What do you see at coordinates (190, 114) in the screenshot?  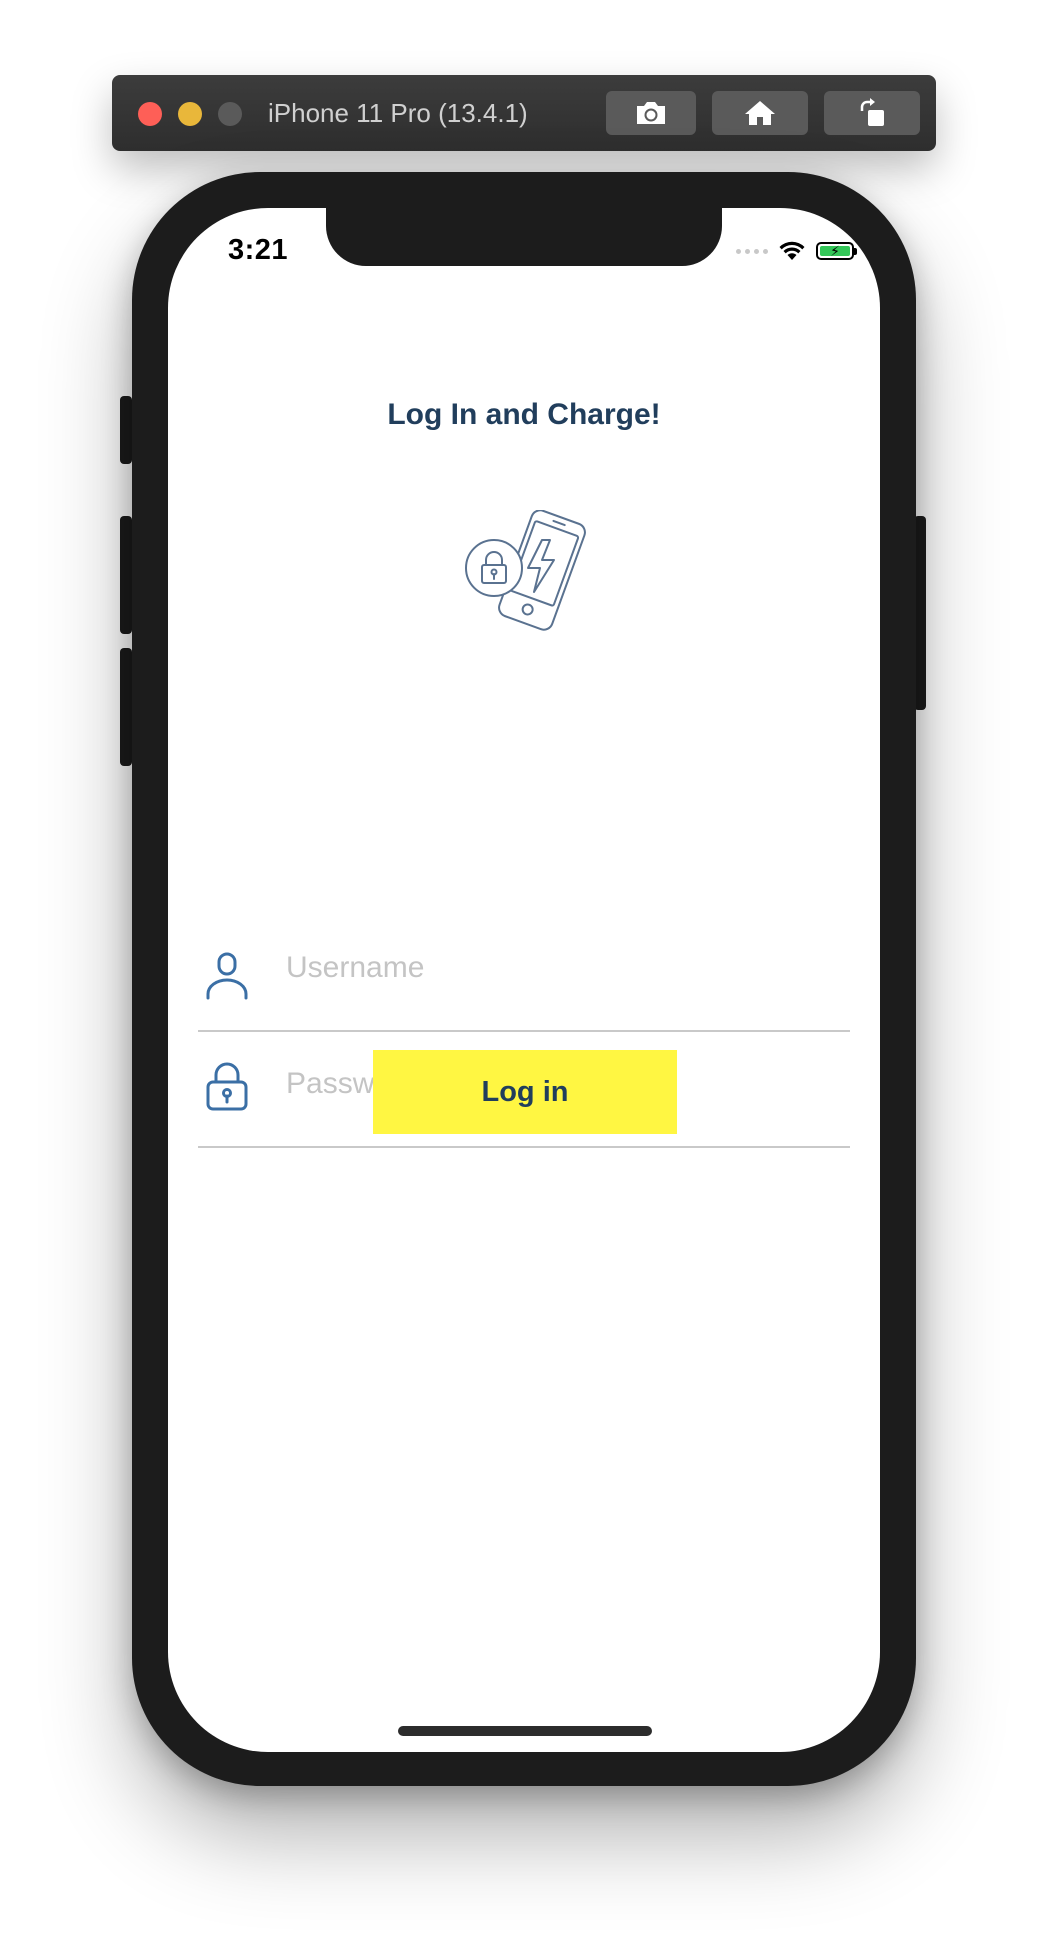 I see `minimize-window-button` at bounding box center [190, 114].